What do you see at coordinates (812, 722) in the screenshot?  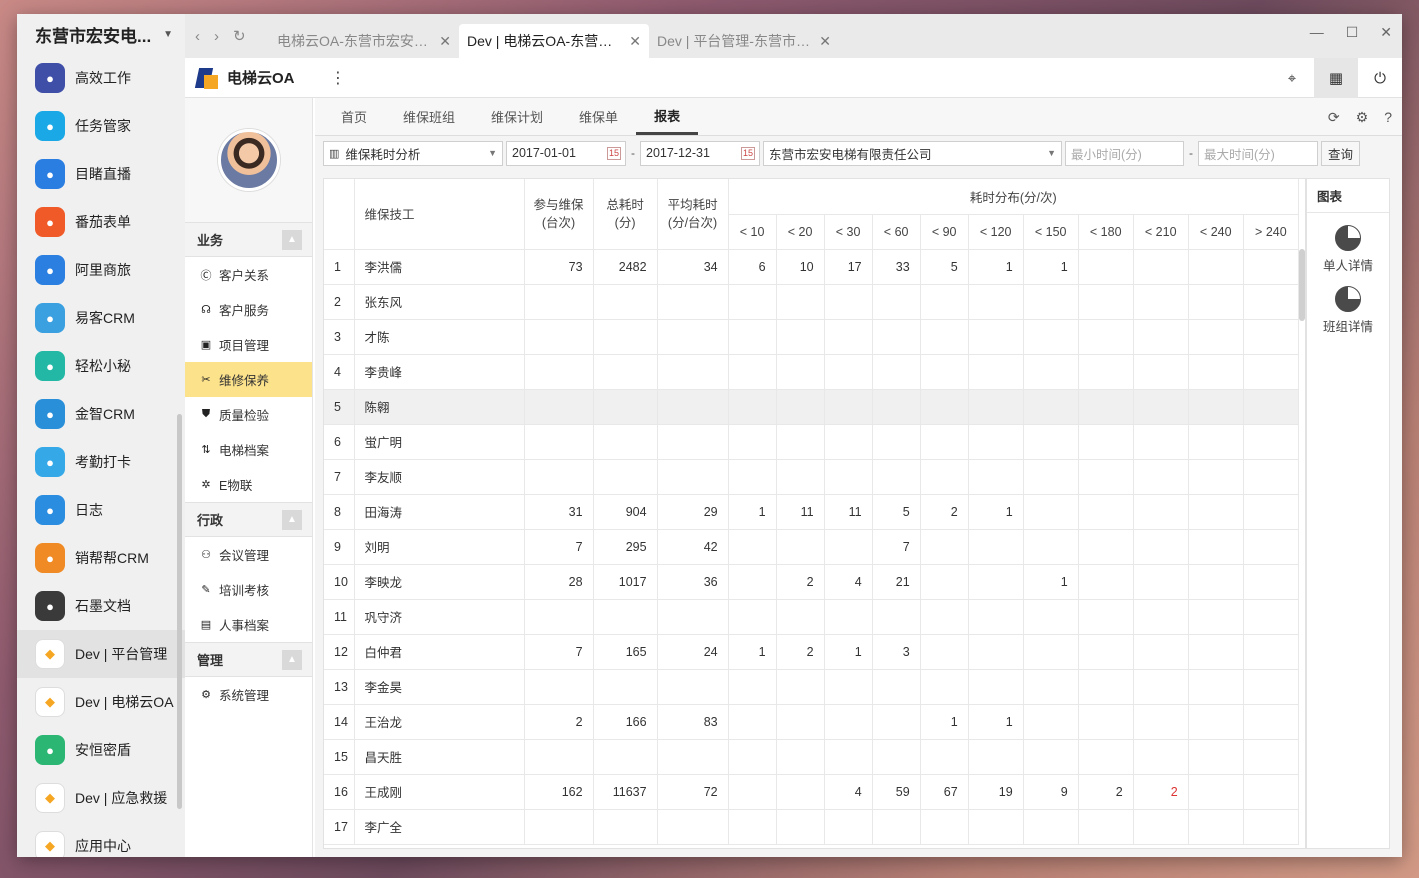 I see `table-row: 14 王治龙 2 166 83 1 1` at bounding box center [812, 722].